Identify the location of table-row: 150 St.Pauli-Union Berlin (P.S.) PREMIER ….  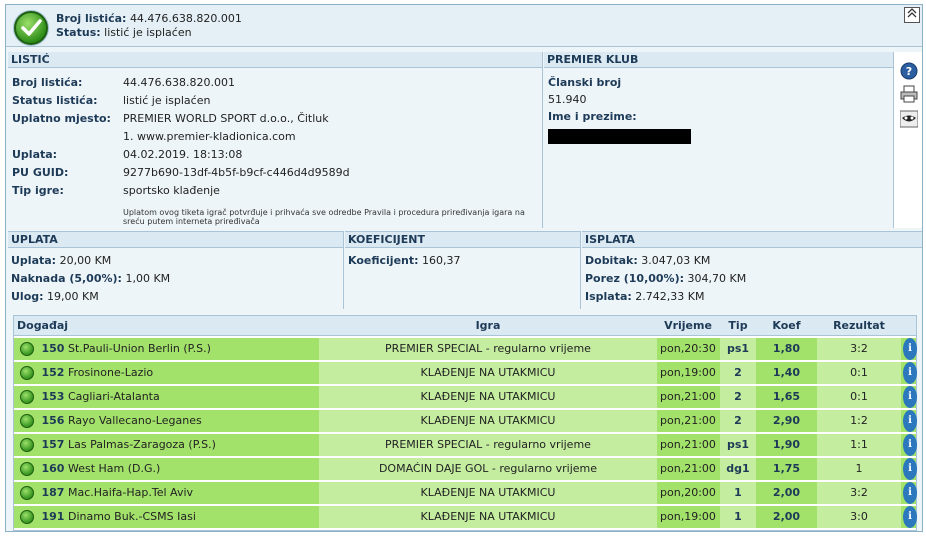
(465, 349).